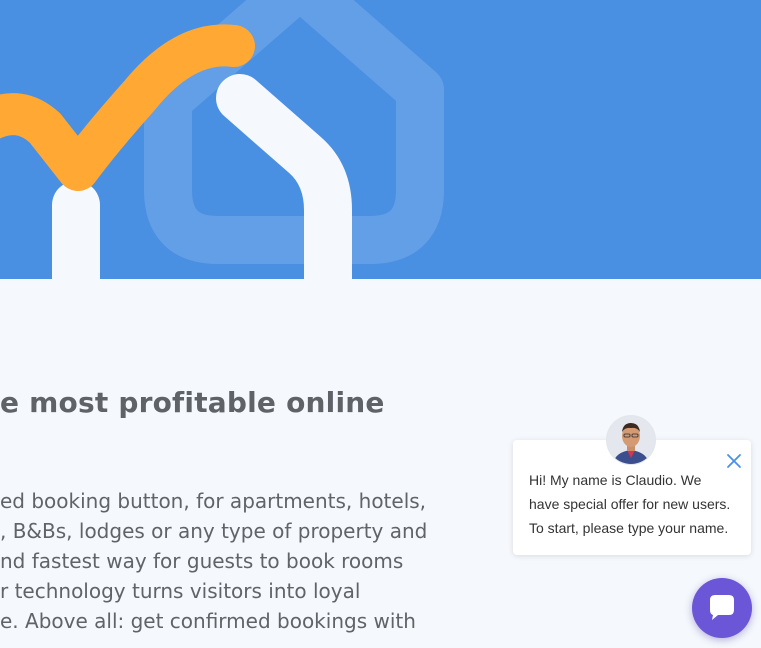 Image resolution: width=761 pixels, height=648 pixels. What do you see at coordinates (202, 561) in the screenshot?
I see `description-line: nd fastest way for guests to book rooms` at bounding box center [202, 561].